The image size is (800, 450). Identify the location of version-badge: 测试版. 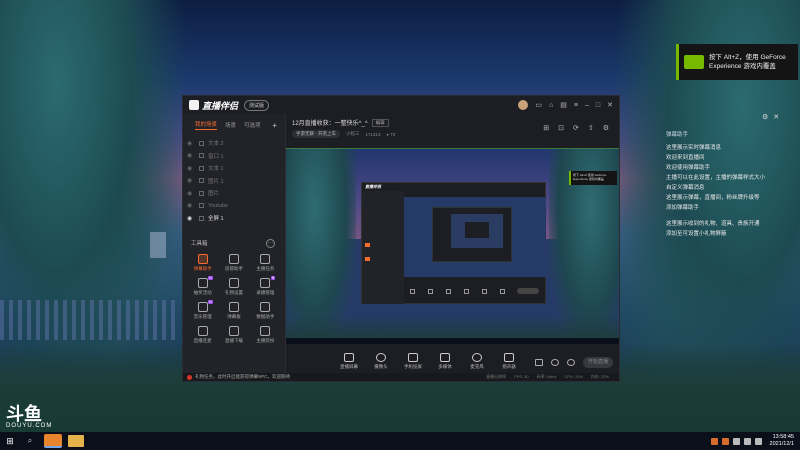
(257, 105).